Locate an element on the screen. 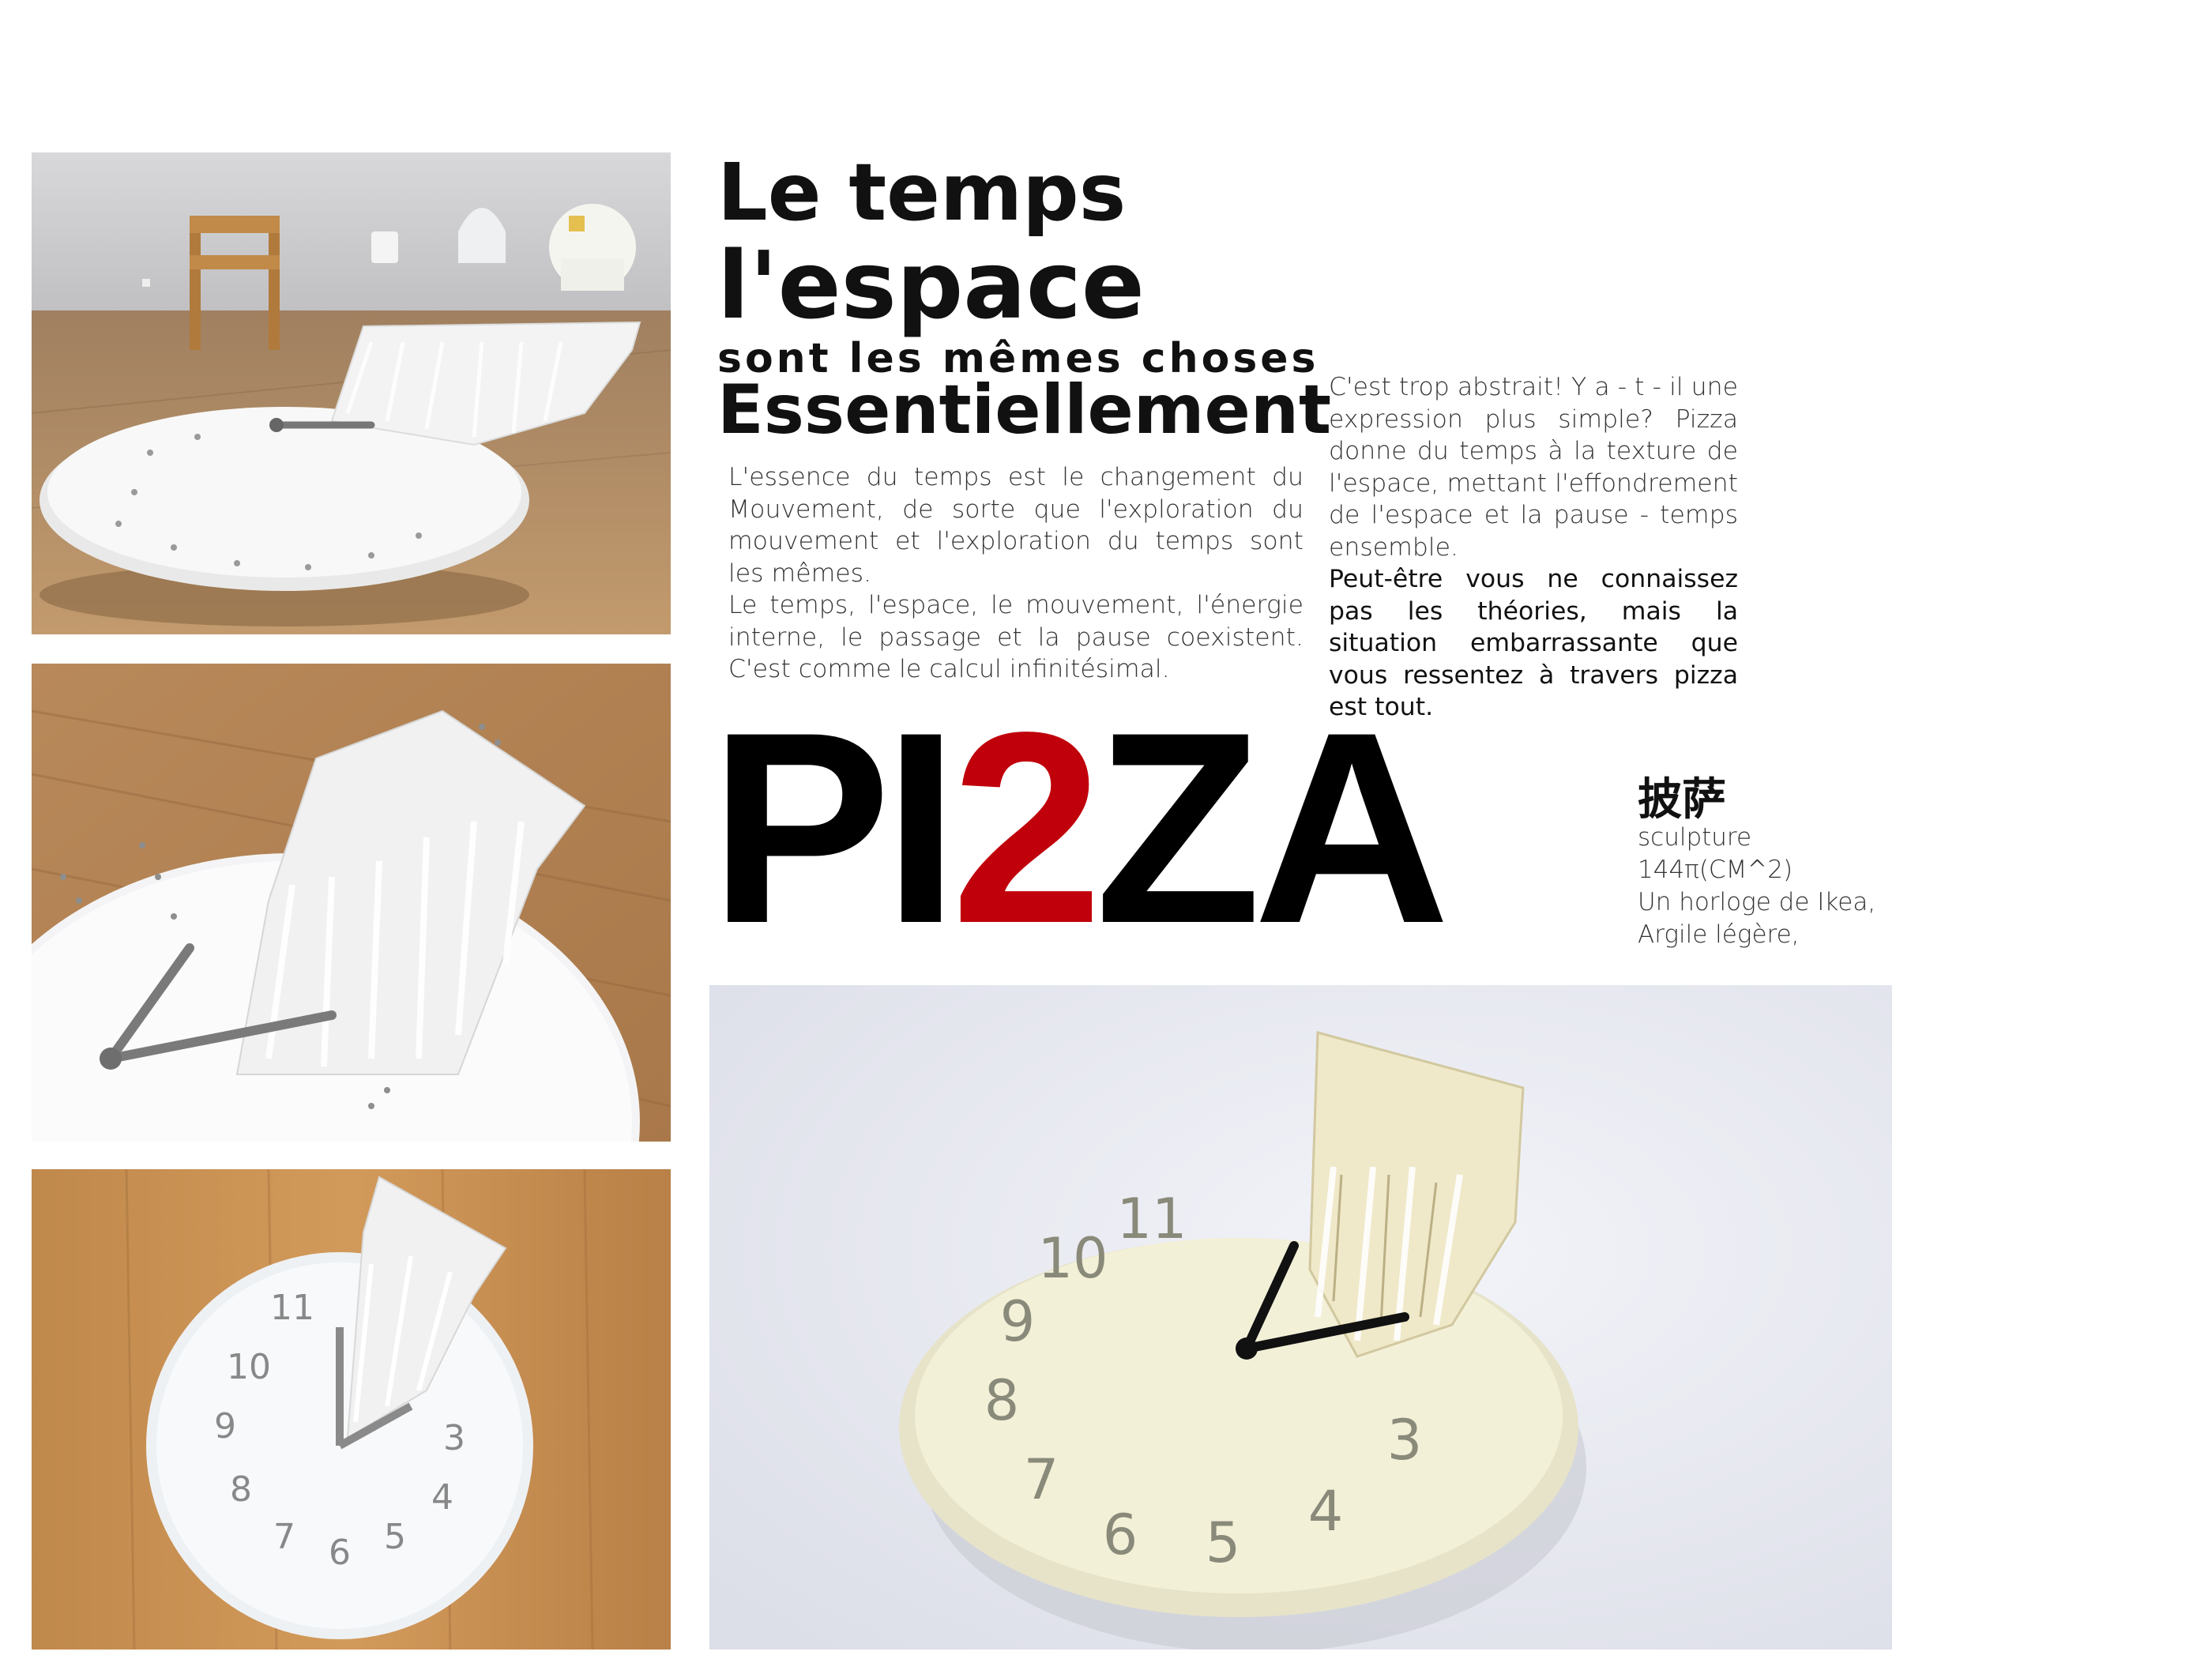 This screenshot has width=2212, height=1659. photo-clock-table-perspective is located at coordinates (351, 393).